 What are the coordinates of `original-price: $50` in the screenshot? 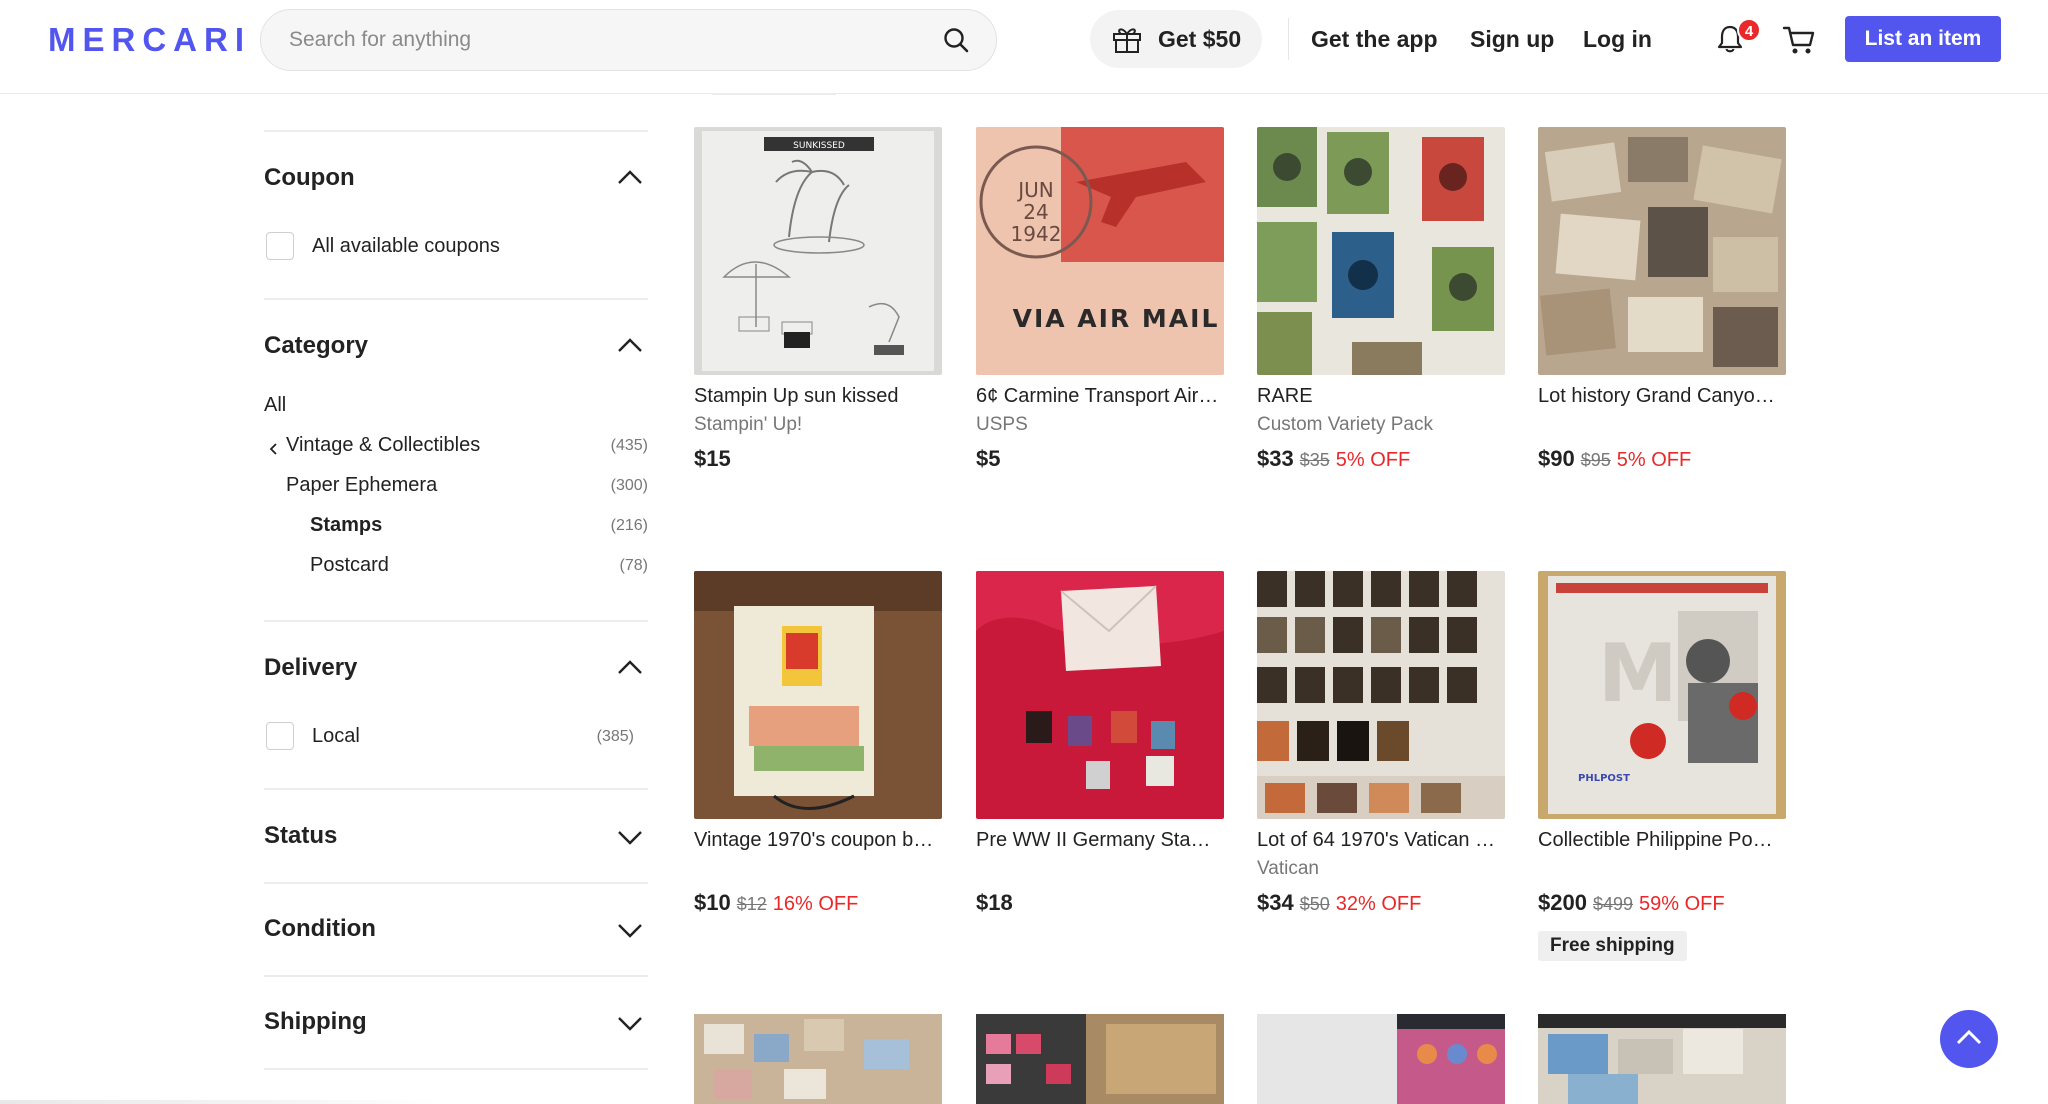 It's located at (1314, 904).